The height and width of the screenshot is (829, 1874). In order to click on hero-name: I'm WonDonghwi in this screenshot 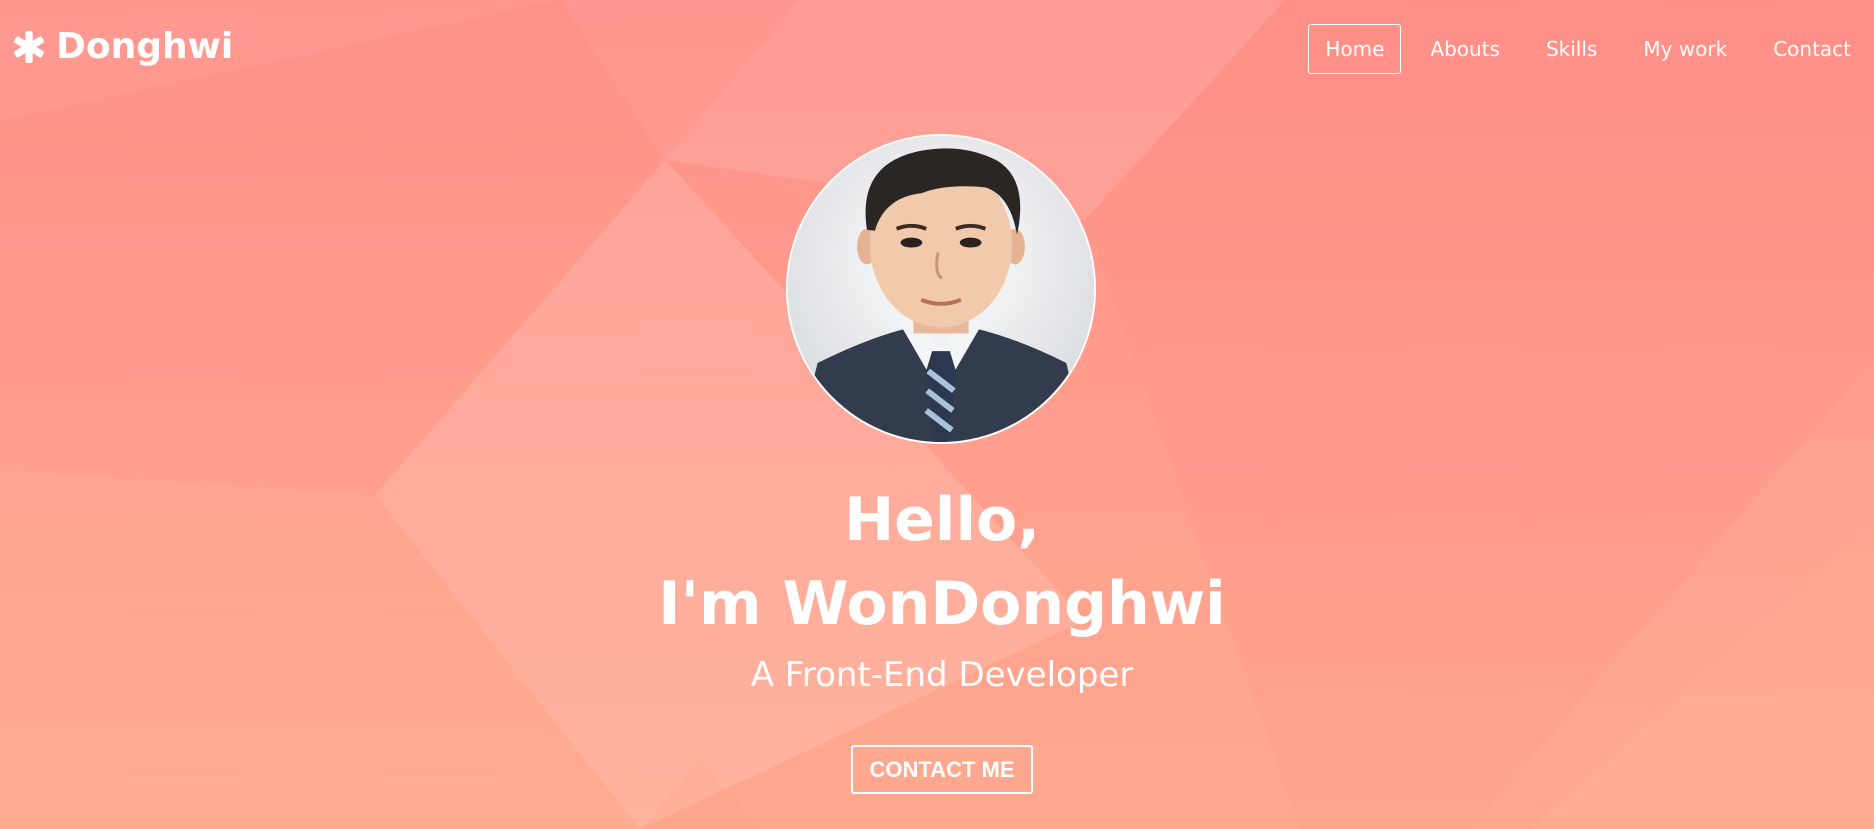, I will do `click(942, 604)`.